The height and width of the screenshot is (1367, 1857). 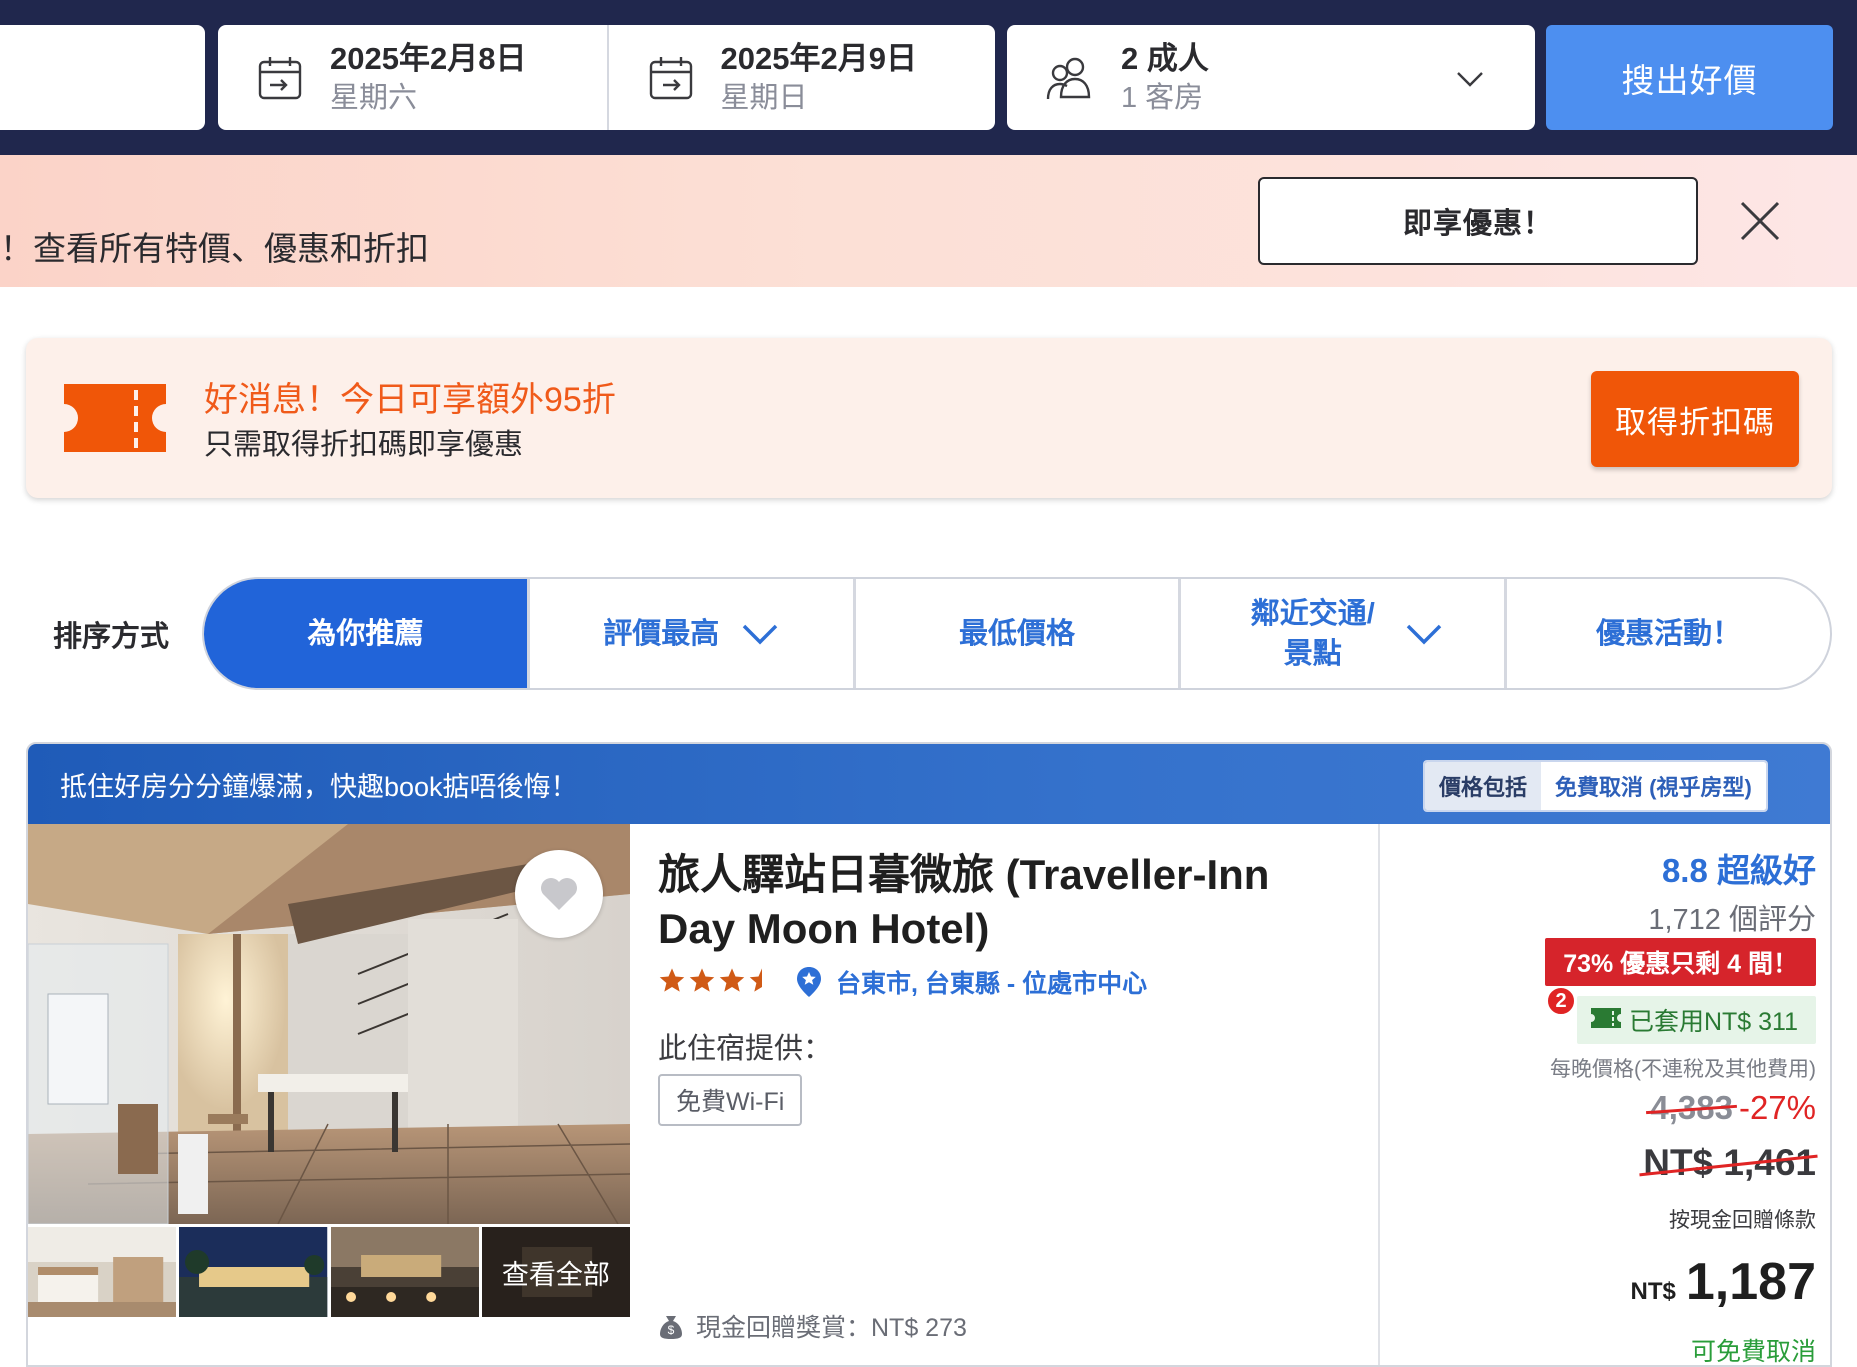 What do you see at coordinates (319, 787) in the screenshot?
I see `urgency-message: 抵住好房分分鐘爆滿，快趣book掂唔後悔！` at bounding box center [319, 787].